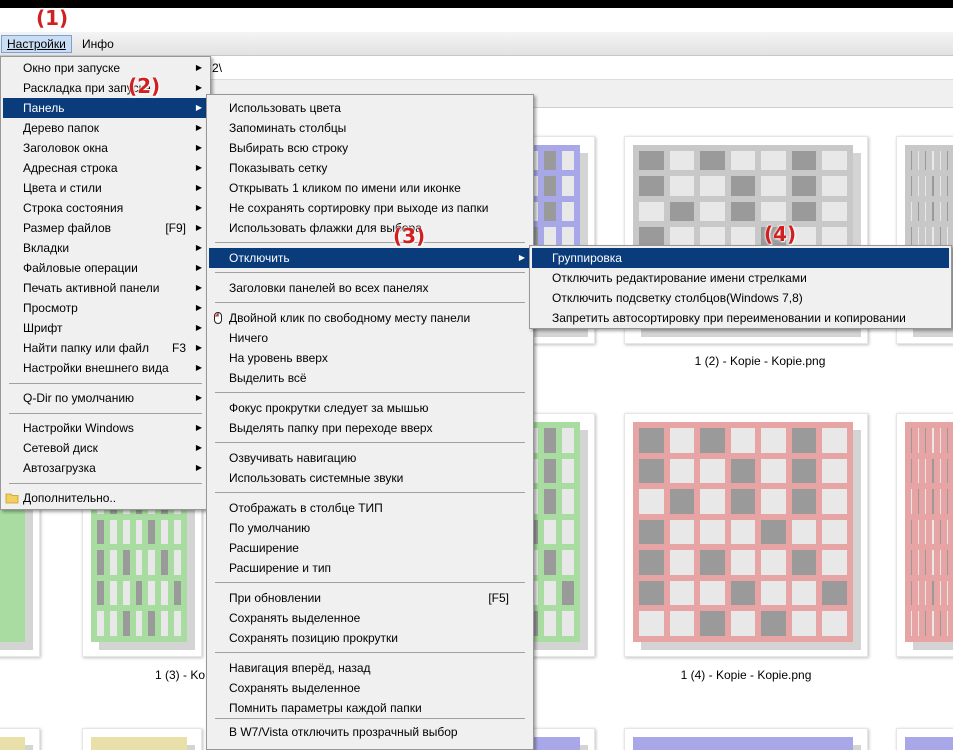  What do you see at coordinates (370, 168) in the screenshot?
I see `panel-submenu-item: Показывать сетку` at bounding box center [370, 168].